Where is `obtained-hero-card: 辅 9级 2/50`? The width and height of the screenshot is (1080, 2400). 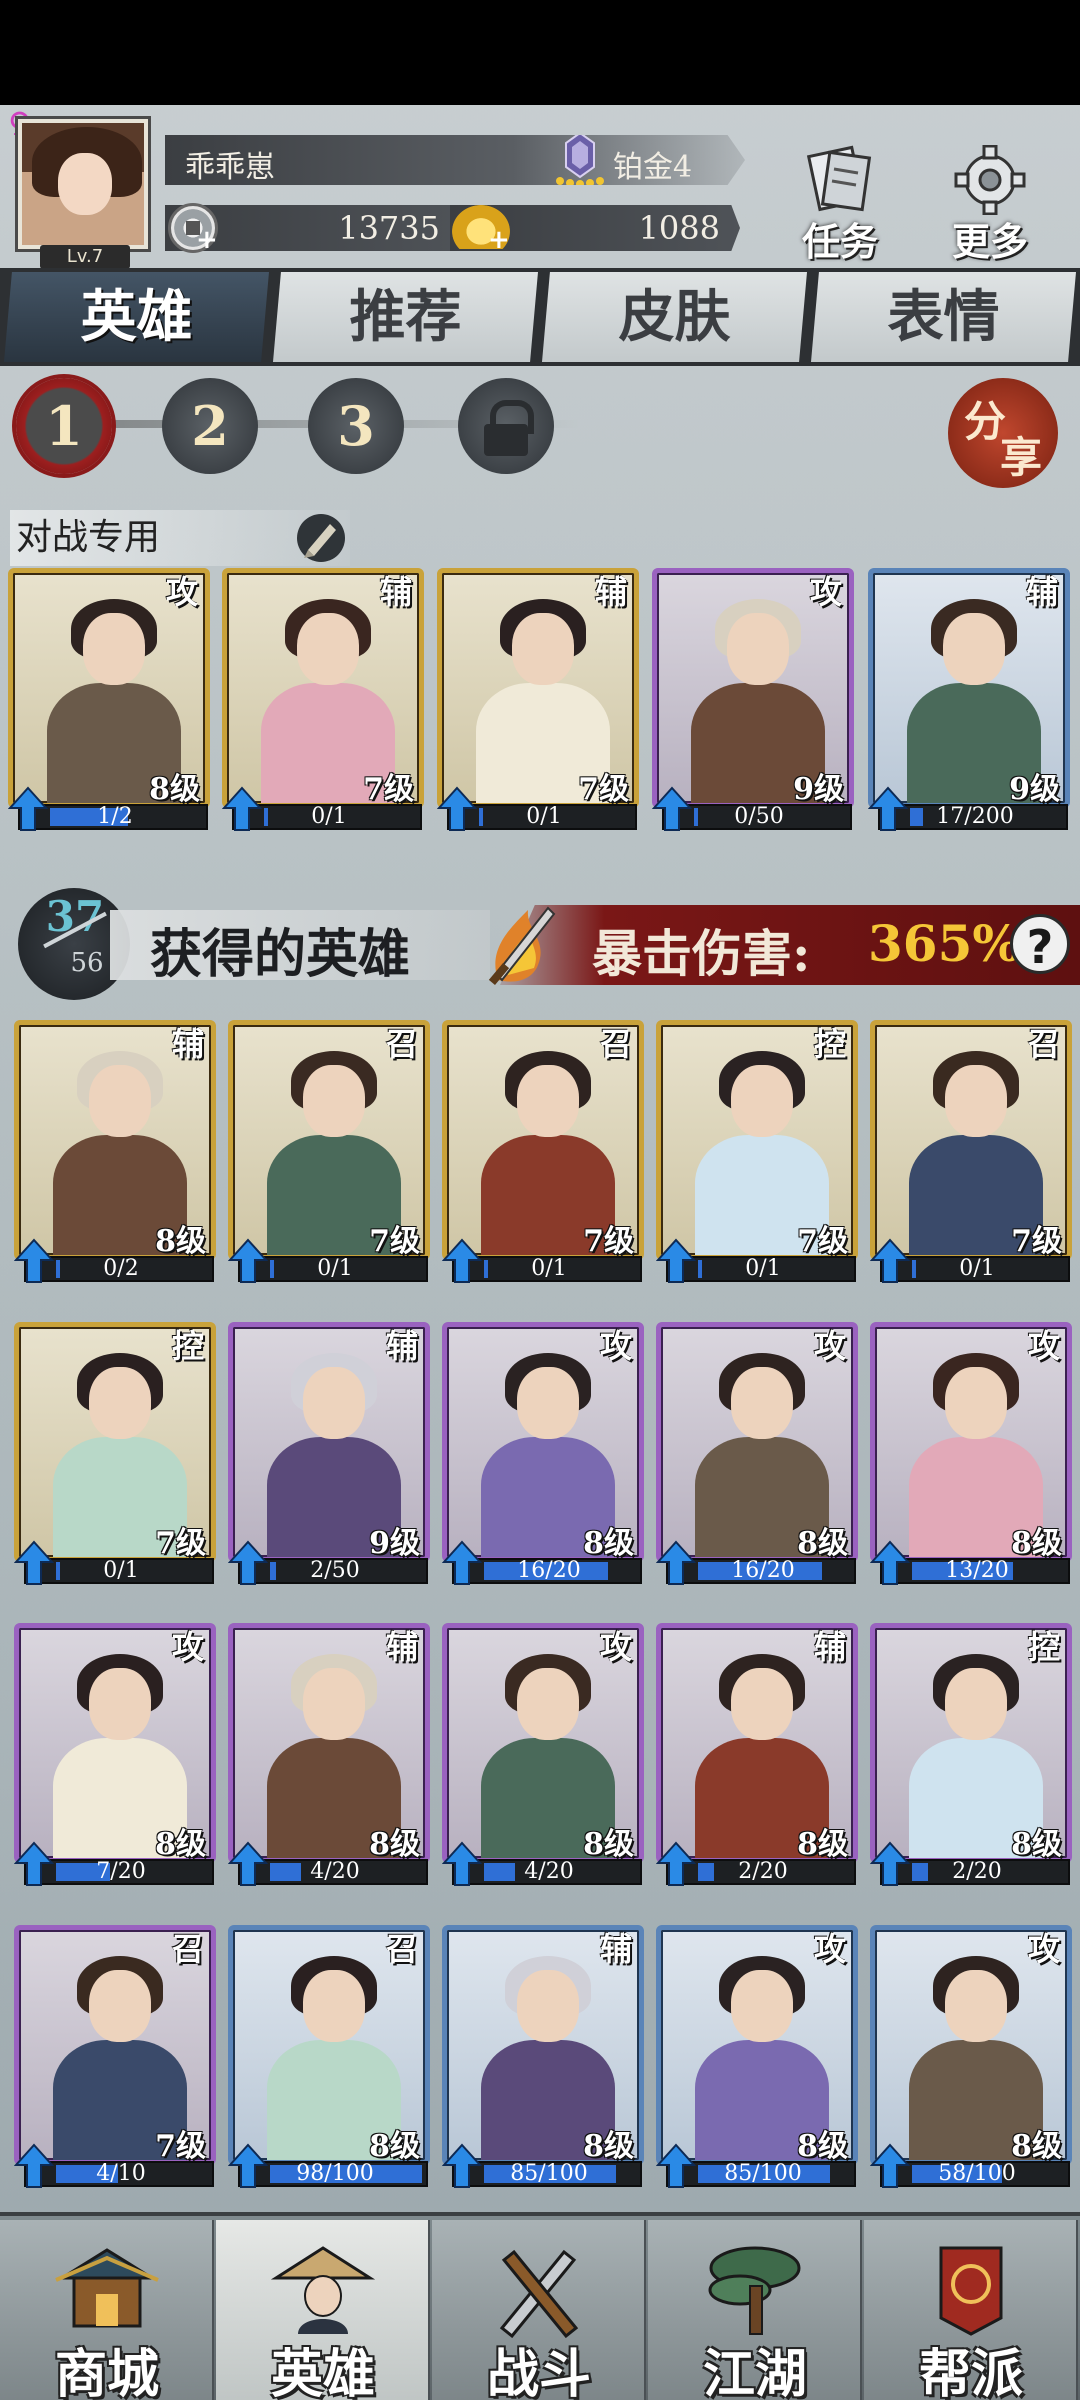 obtained-hero-card: 辅 9级 2/50 is located at coordinates (329, 1454).